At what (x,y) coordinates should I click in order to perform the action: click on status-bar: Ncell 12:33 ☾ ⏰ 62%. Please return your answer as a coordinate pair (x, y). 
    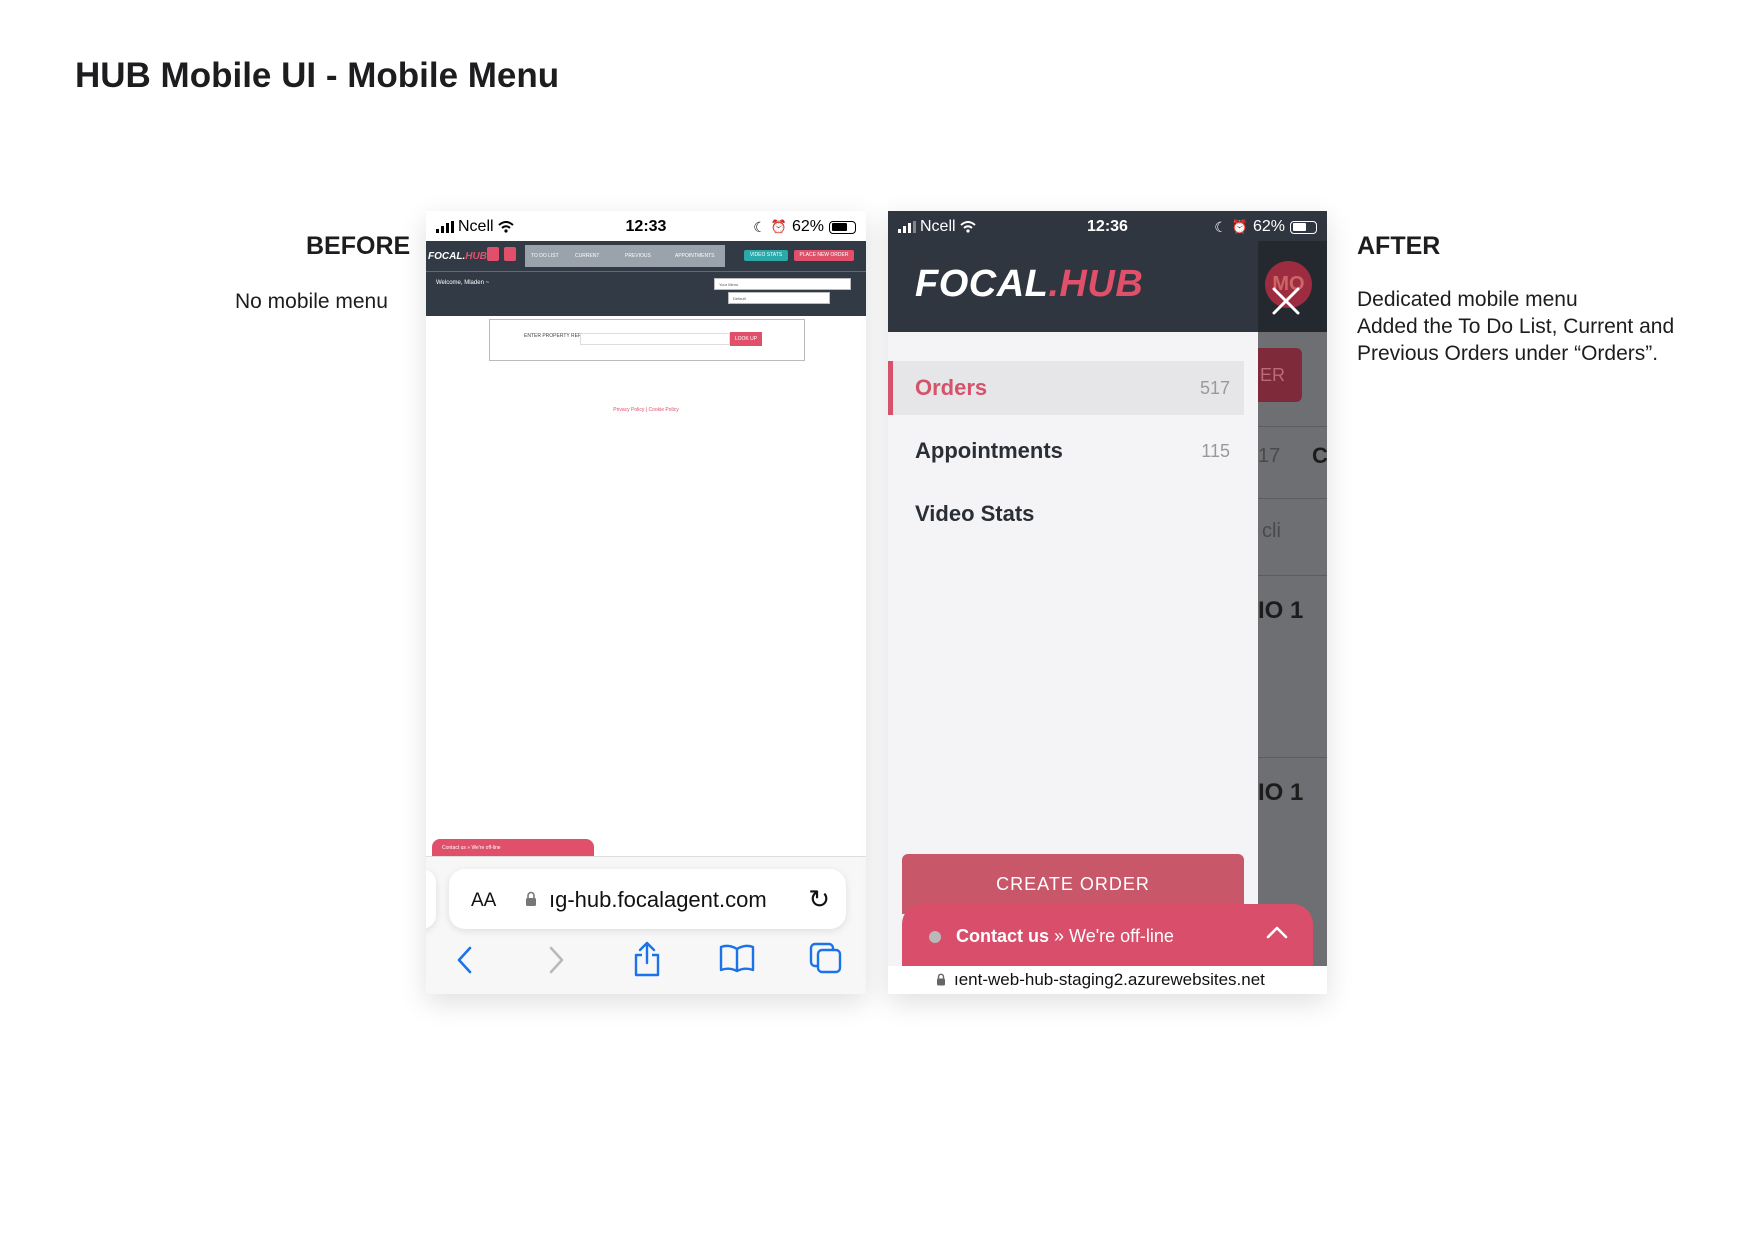
    Looking at the image, I should click on (646, 226).